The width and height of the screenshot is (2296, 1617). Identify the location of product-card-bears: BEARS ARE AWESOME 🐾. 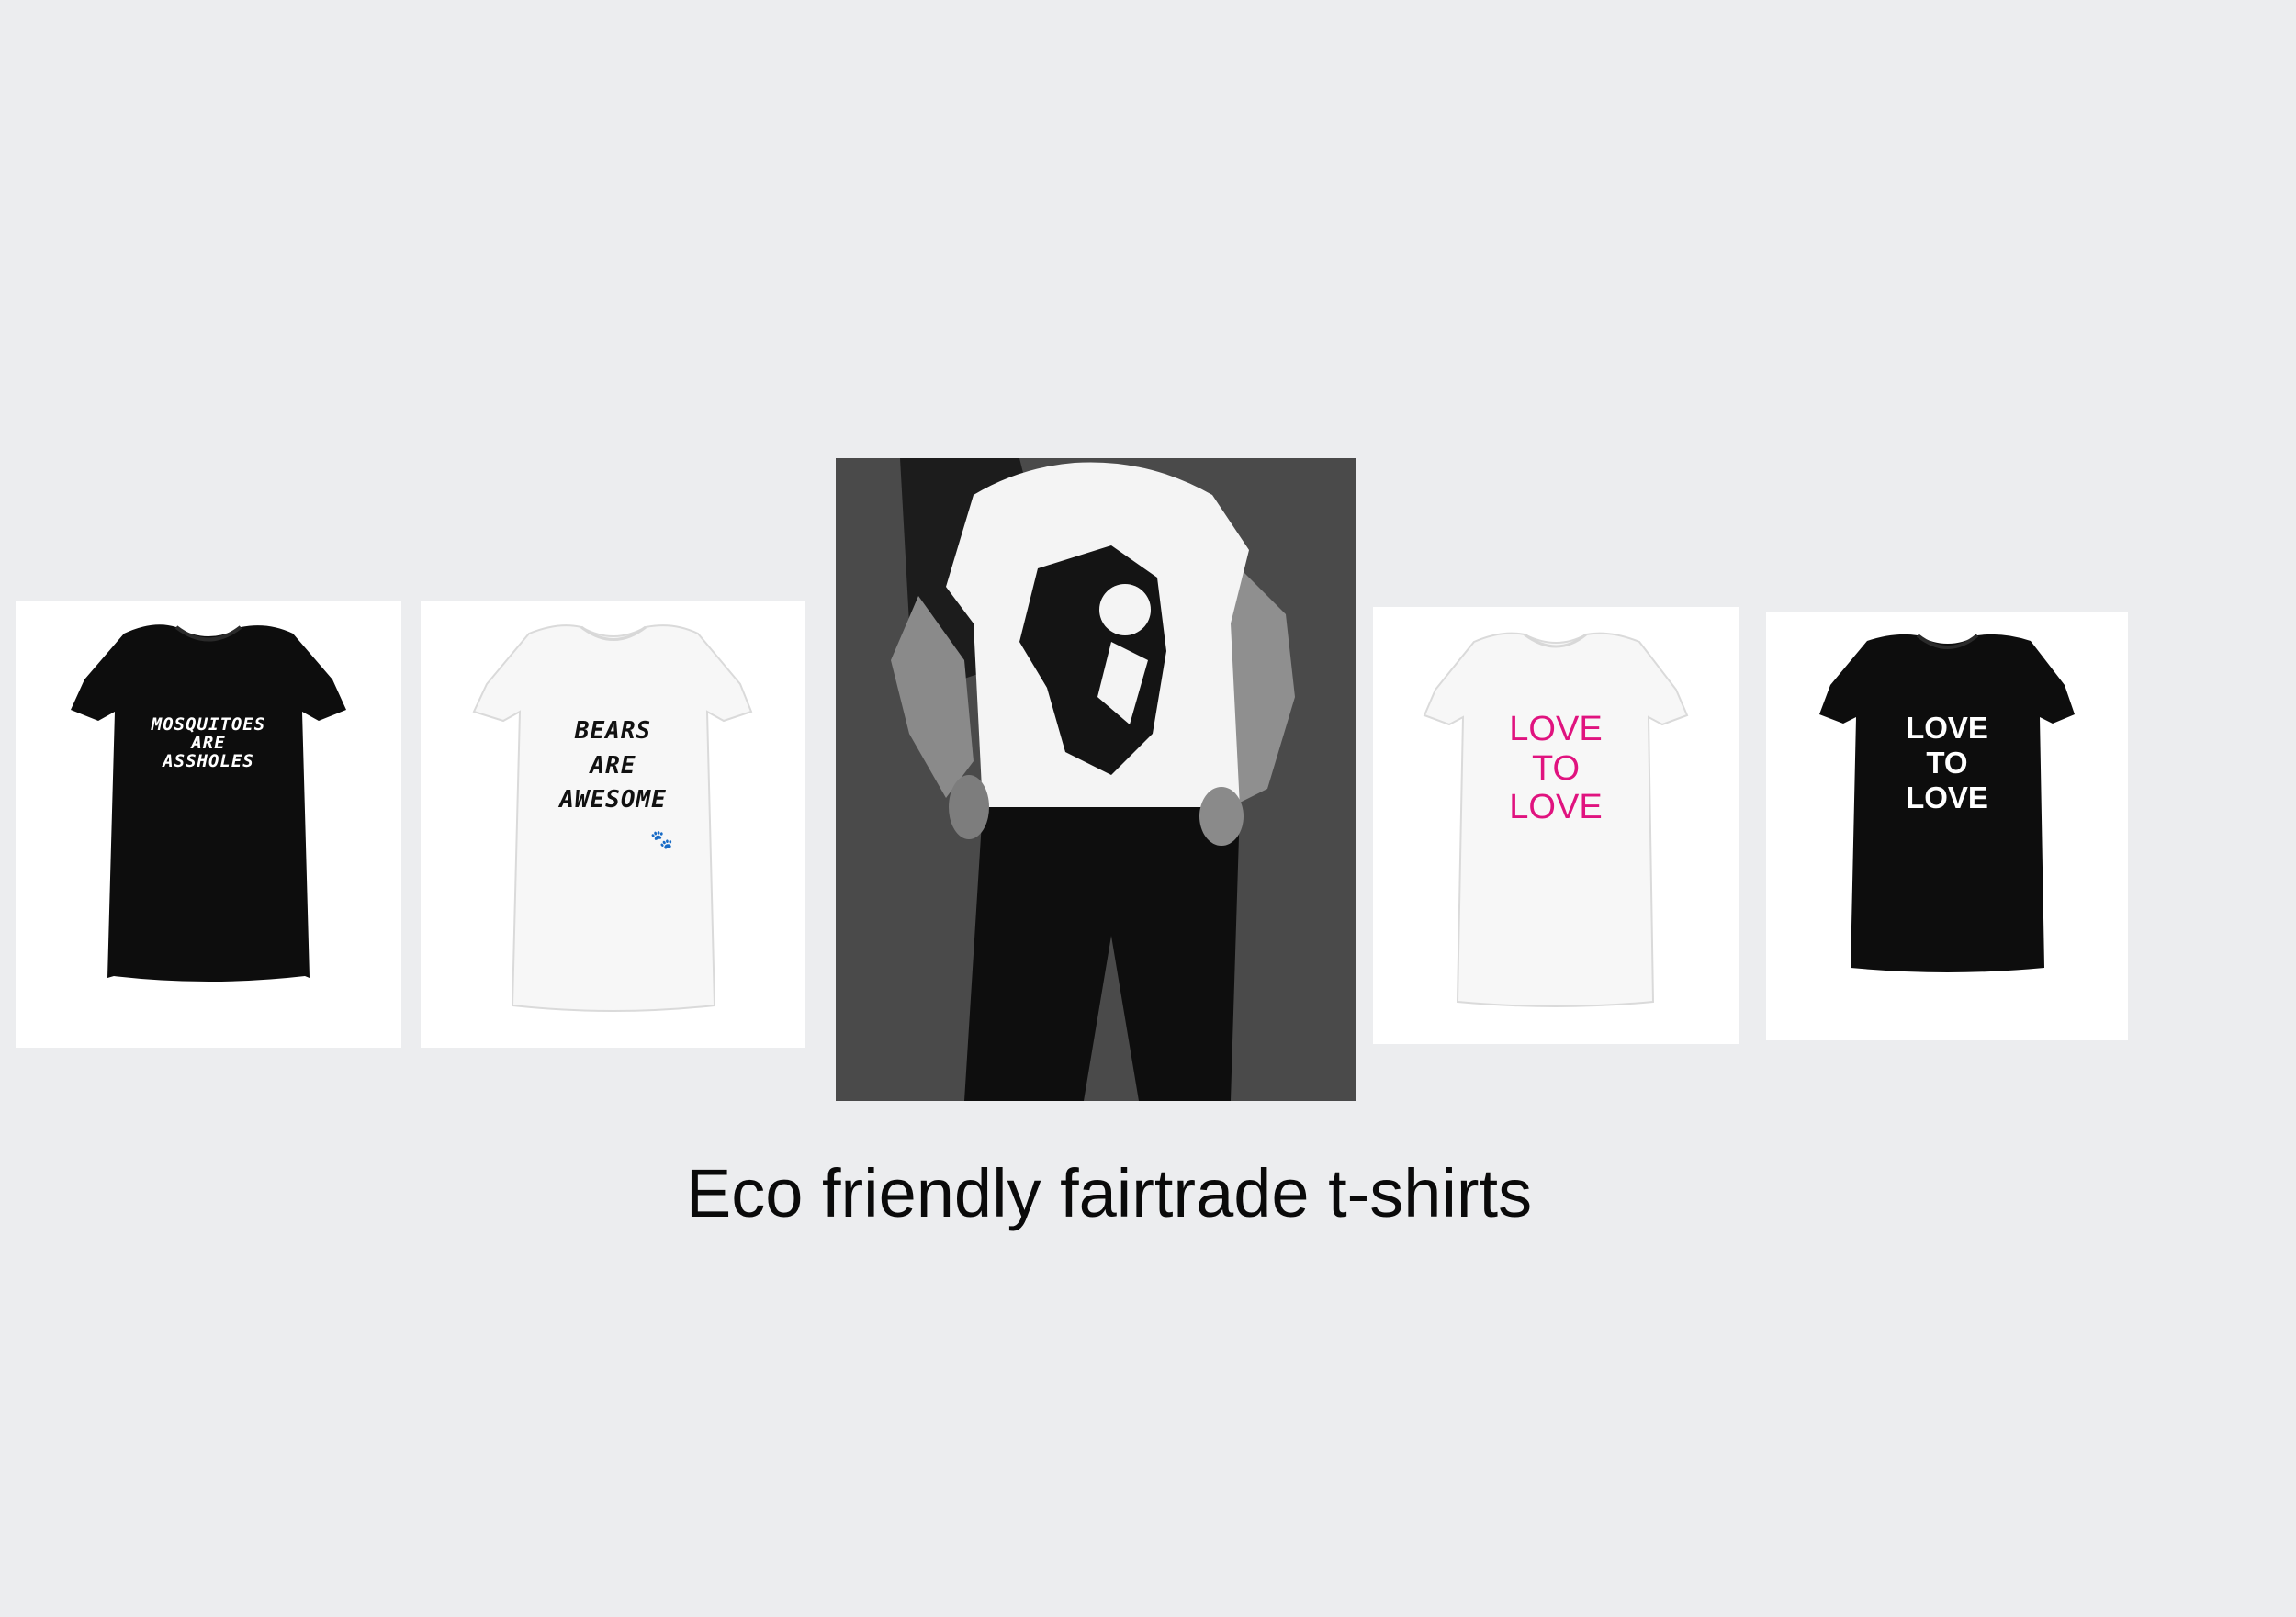
(613, 824).